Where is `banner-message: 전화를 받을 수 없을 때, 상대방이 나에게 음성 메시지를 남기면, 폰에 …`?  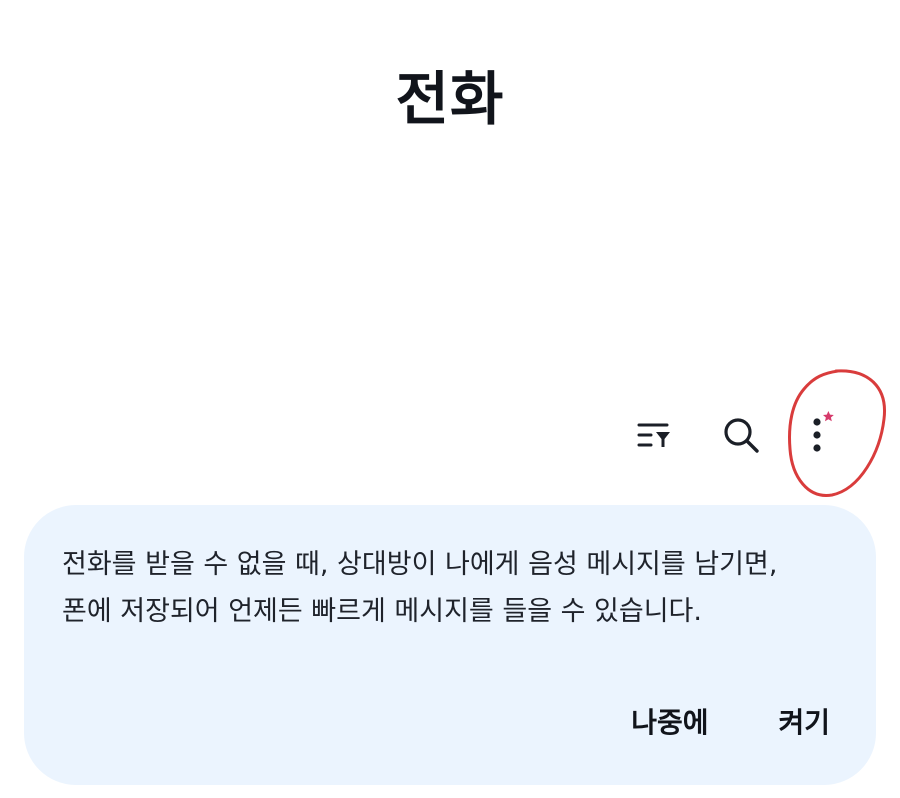 banner-message: 전화를 받을 수 없을 때, 상대방이 나에게 음성 메시지를 남기면, 폰에 … is located at coordinates (420, 588).